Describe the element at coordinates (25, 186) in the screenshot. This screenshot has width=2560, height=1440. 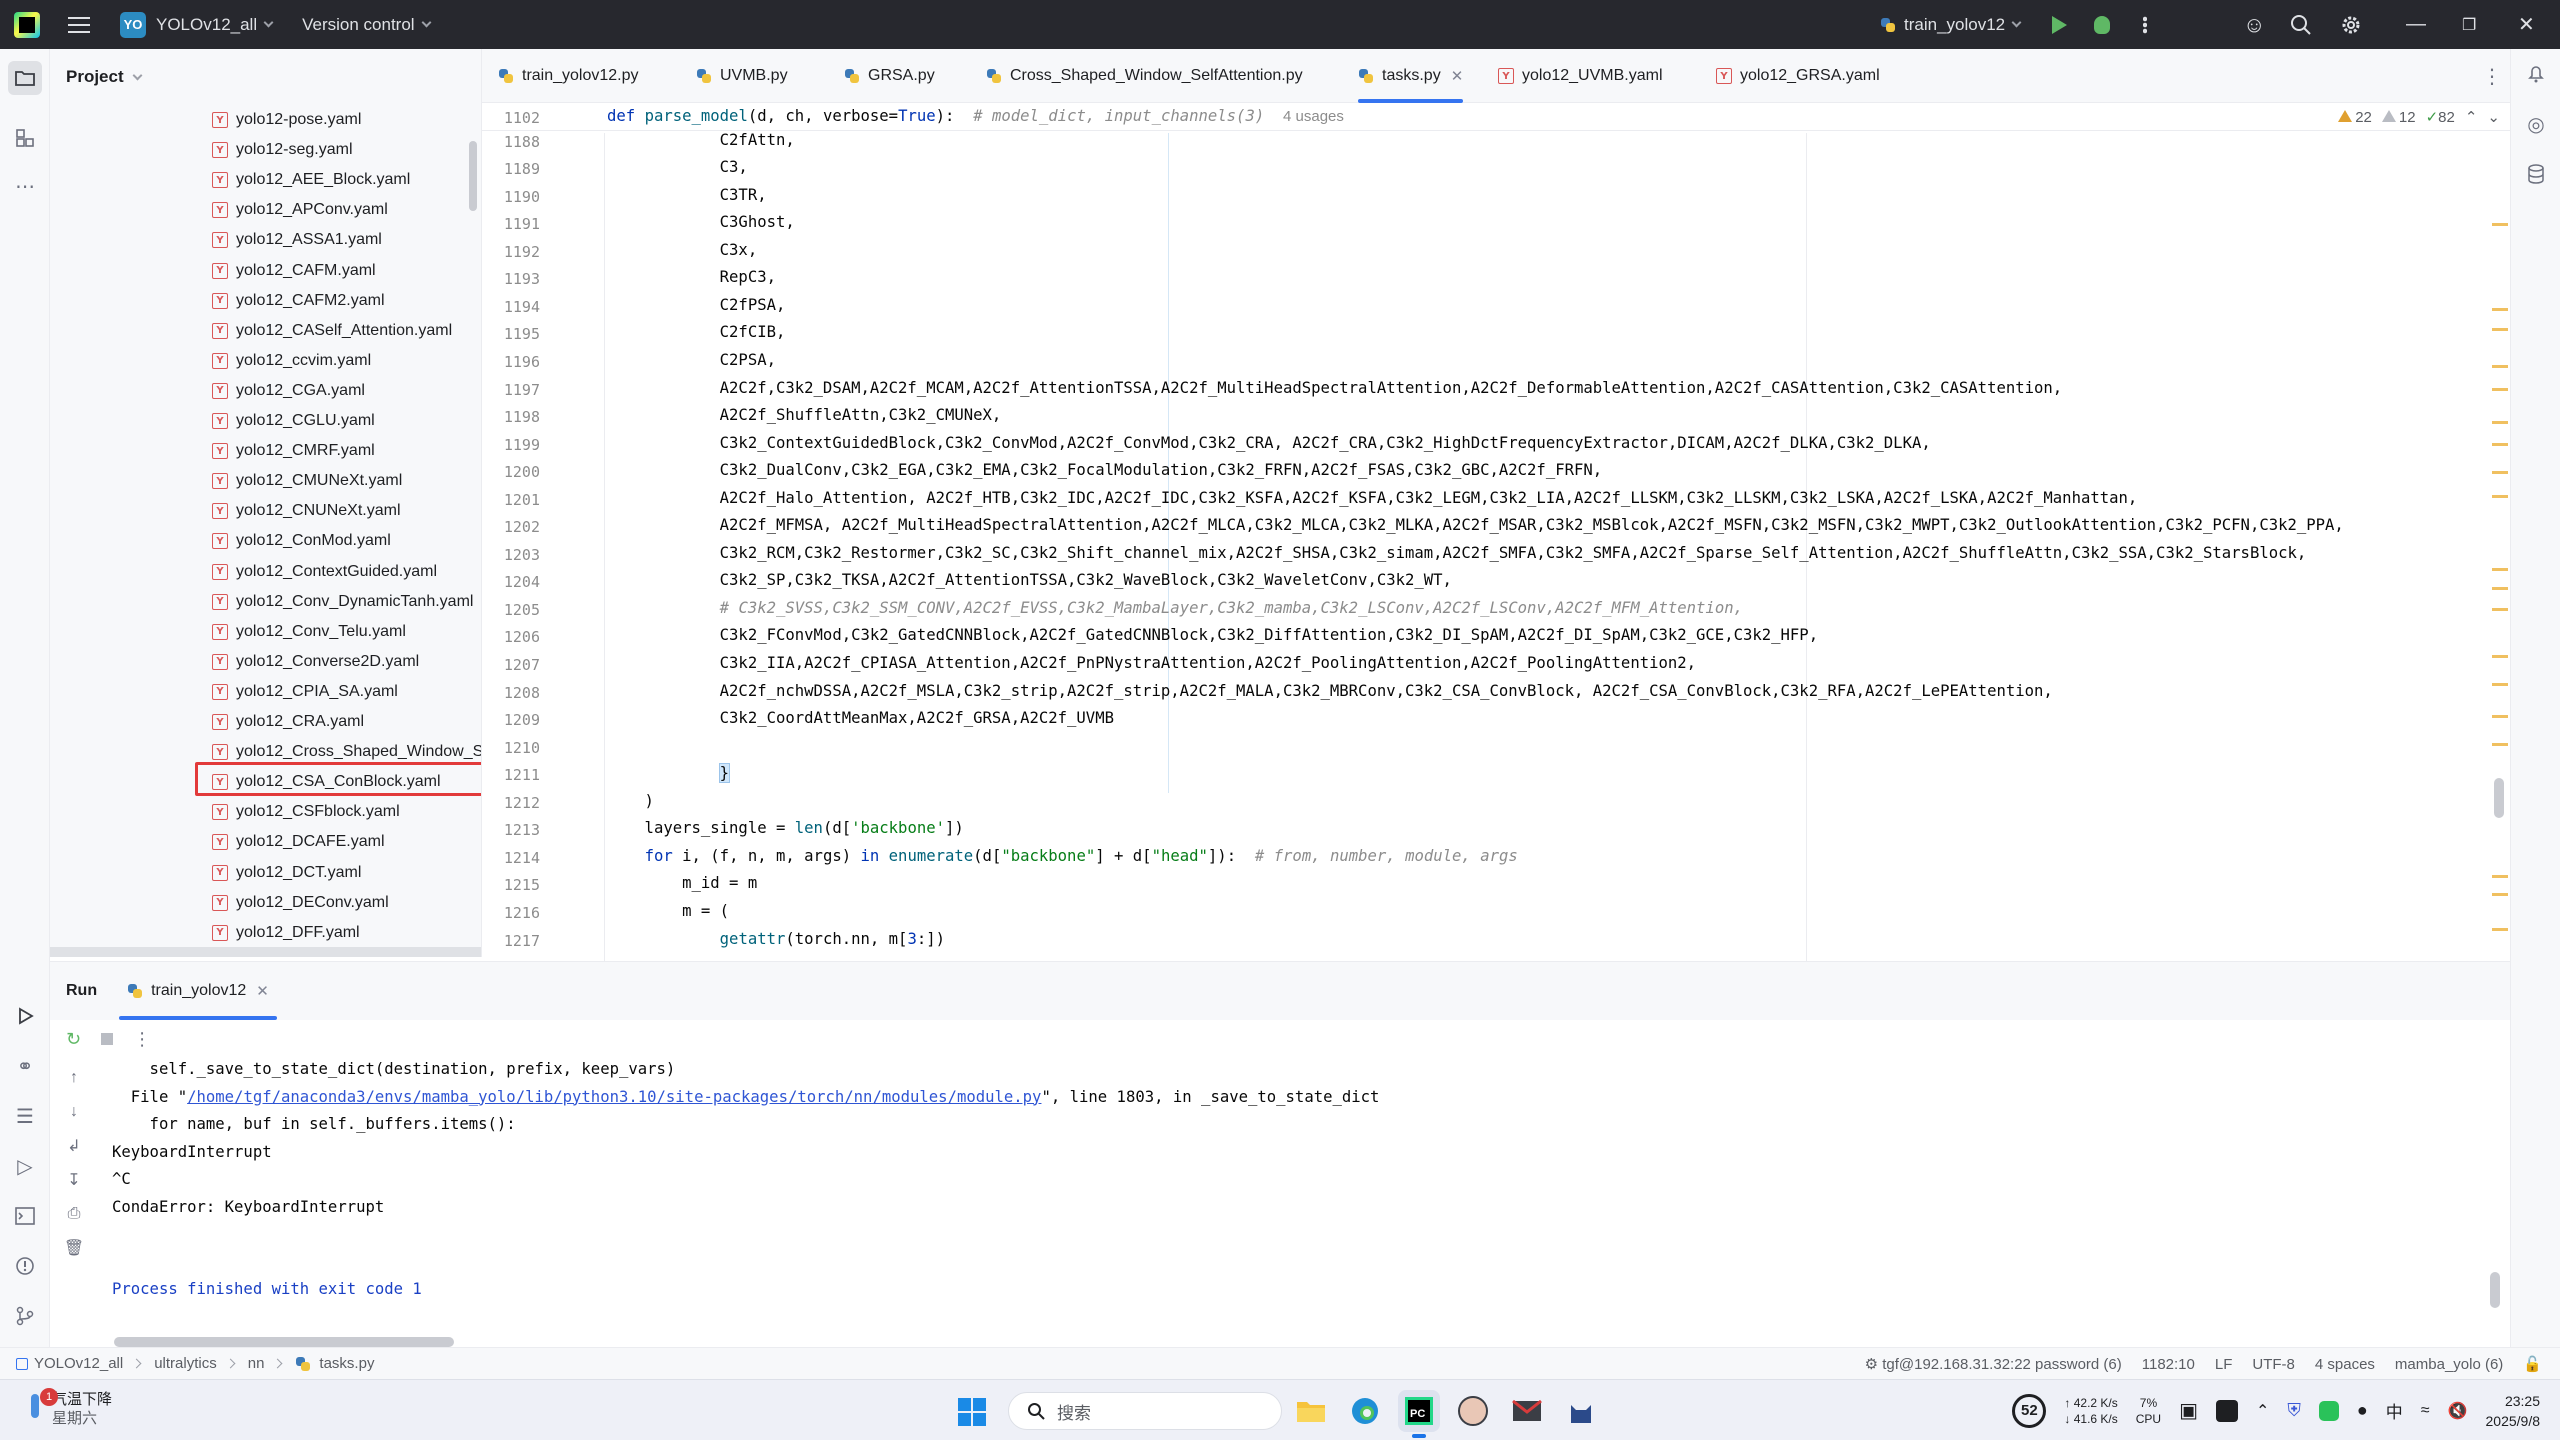
I see `more-tools-button: ⋯` at that location.